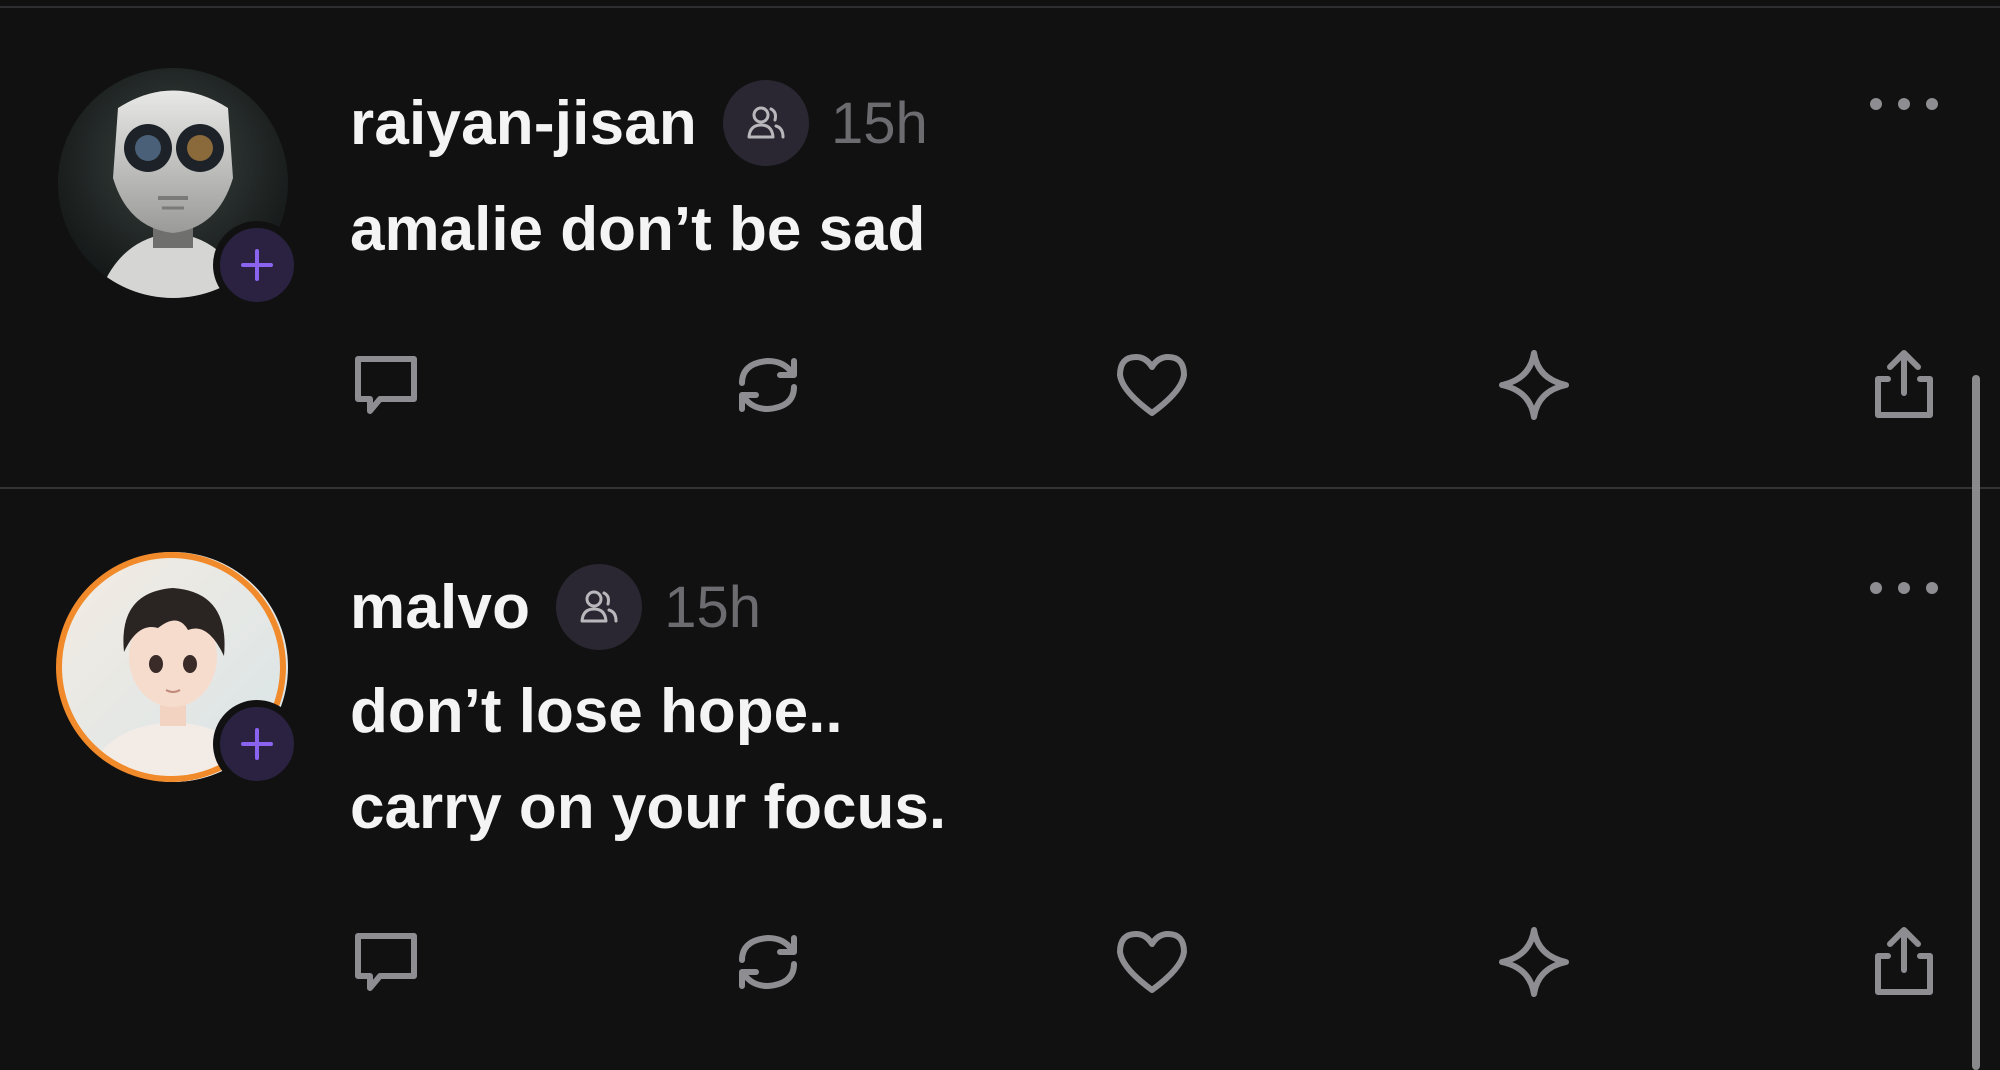 This screenshot has height=1070, width=2000. I want to click on post-text-line: amalie don’t be sad, so click(638, 229).